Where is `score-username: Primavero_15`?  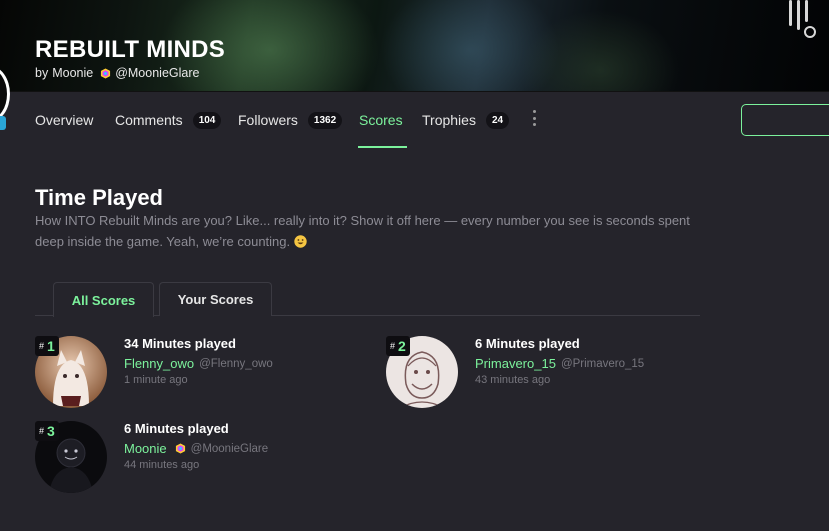
score-username: Primavero_15 is located at coordinates (515, 363).